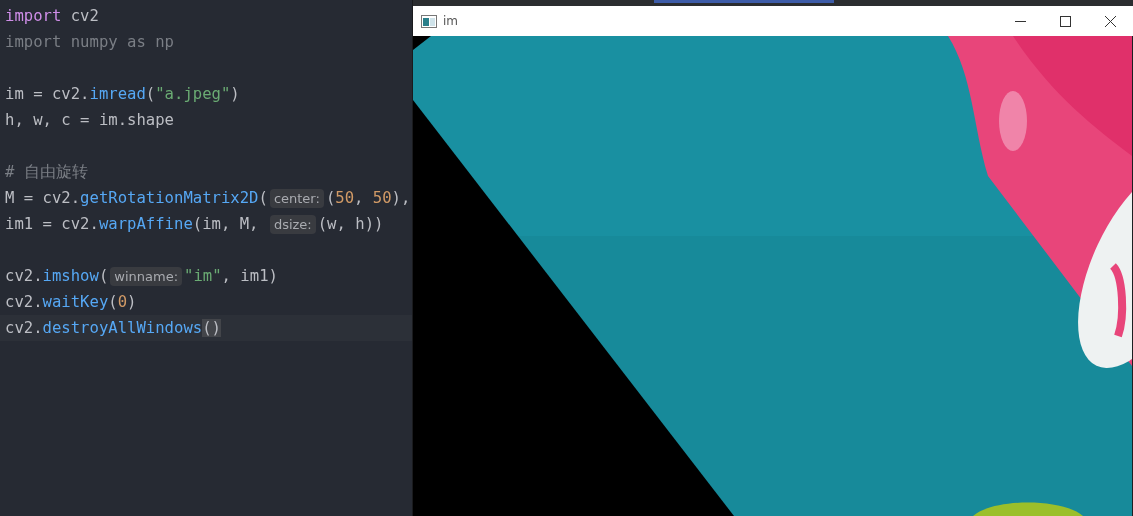  I want to click on code-text: # 自由旋转, so click(46, 172).